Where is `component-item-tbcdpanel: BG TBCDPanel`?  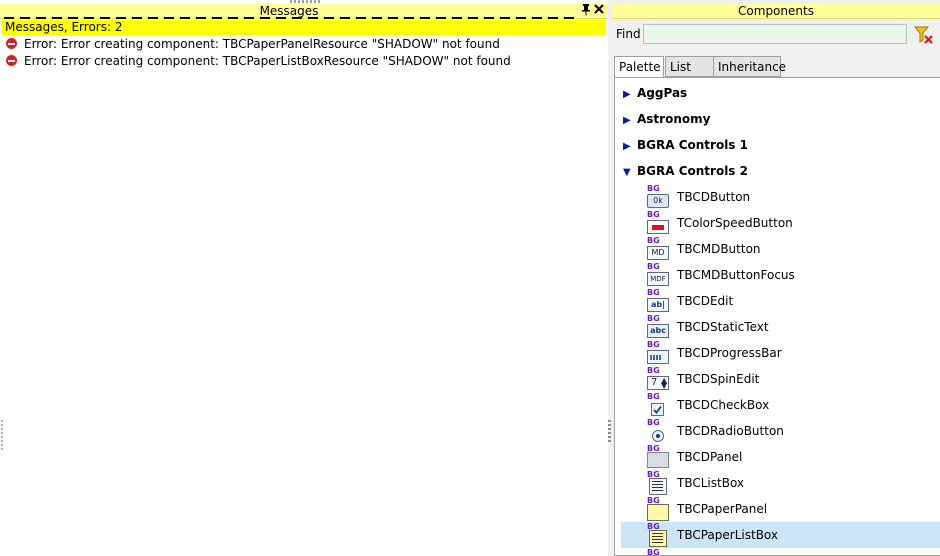
component-item-tbcdpanel: BG TBCDPanel is located at coordinates (780, 457).